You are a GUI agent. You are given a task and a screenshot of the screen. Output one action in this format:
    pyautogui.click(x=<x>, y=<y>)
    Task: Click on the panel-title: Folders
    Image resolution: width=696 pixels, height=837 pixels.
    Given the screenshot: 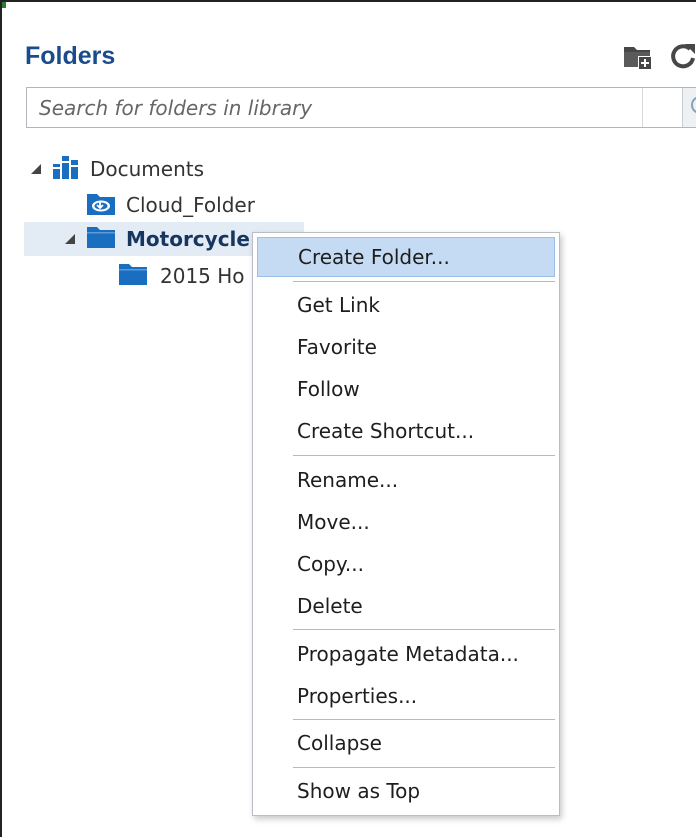 What is the action you would take?
    pyautogui.click(x=70, y=56)
    